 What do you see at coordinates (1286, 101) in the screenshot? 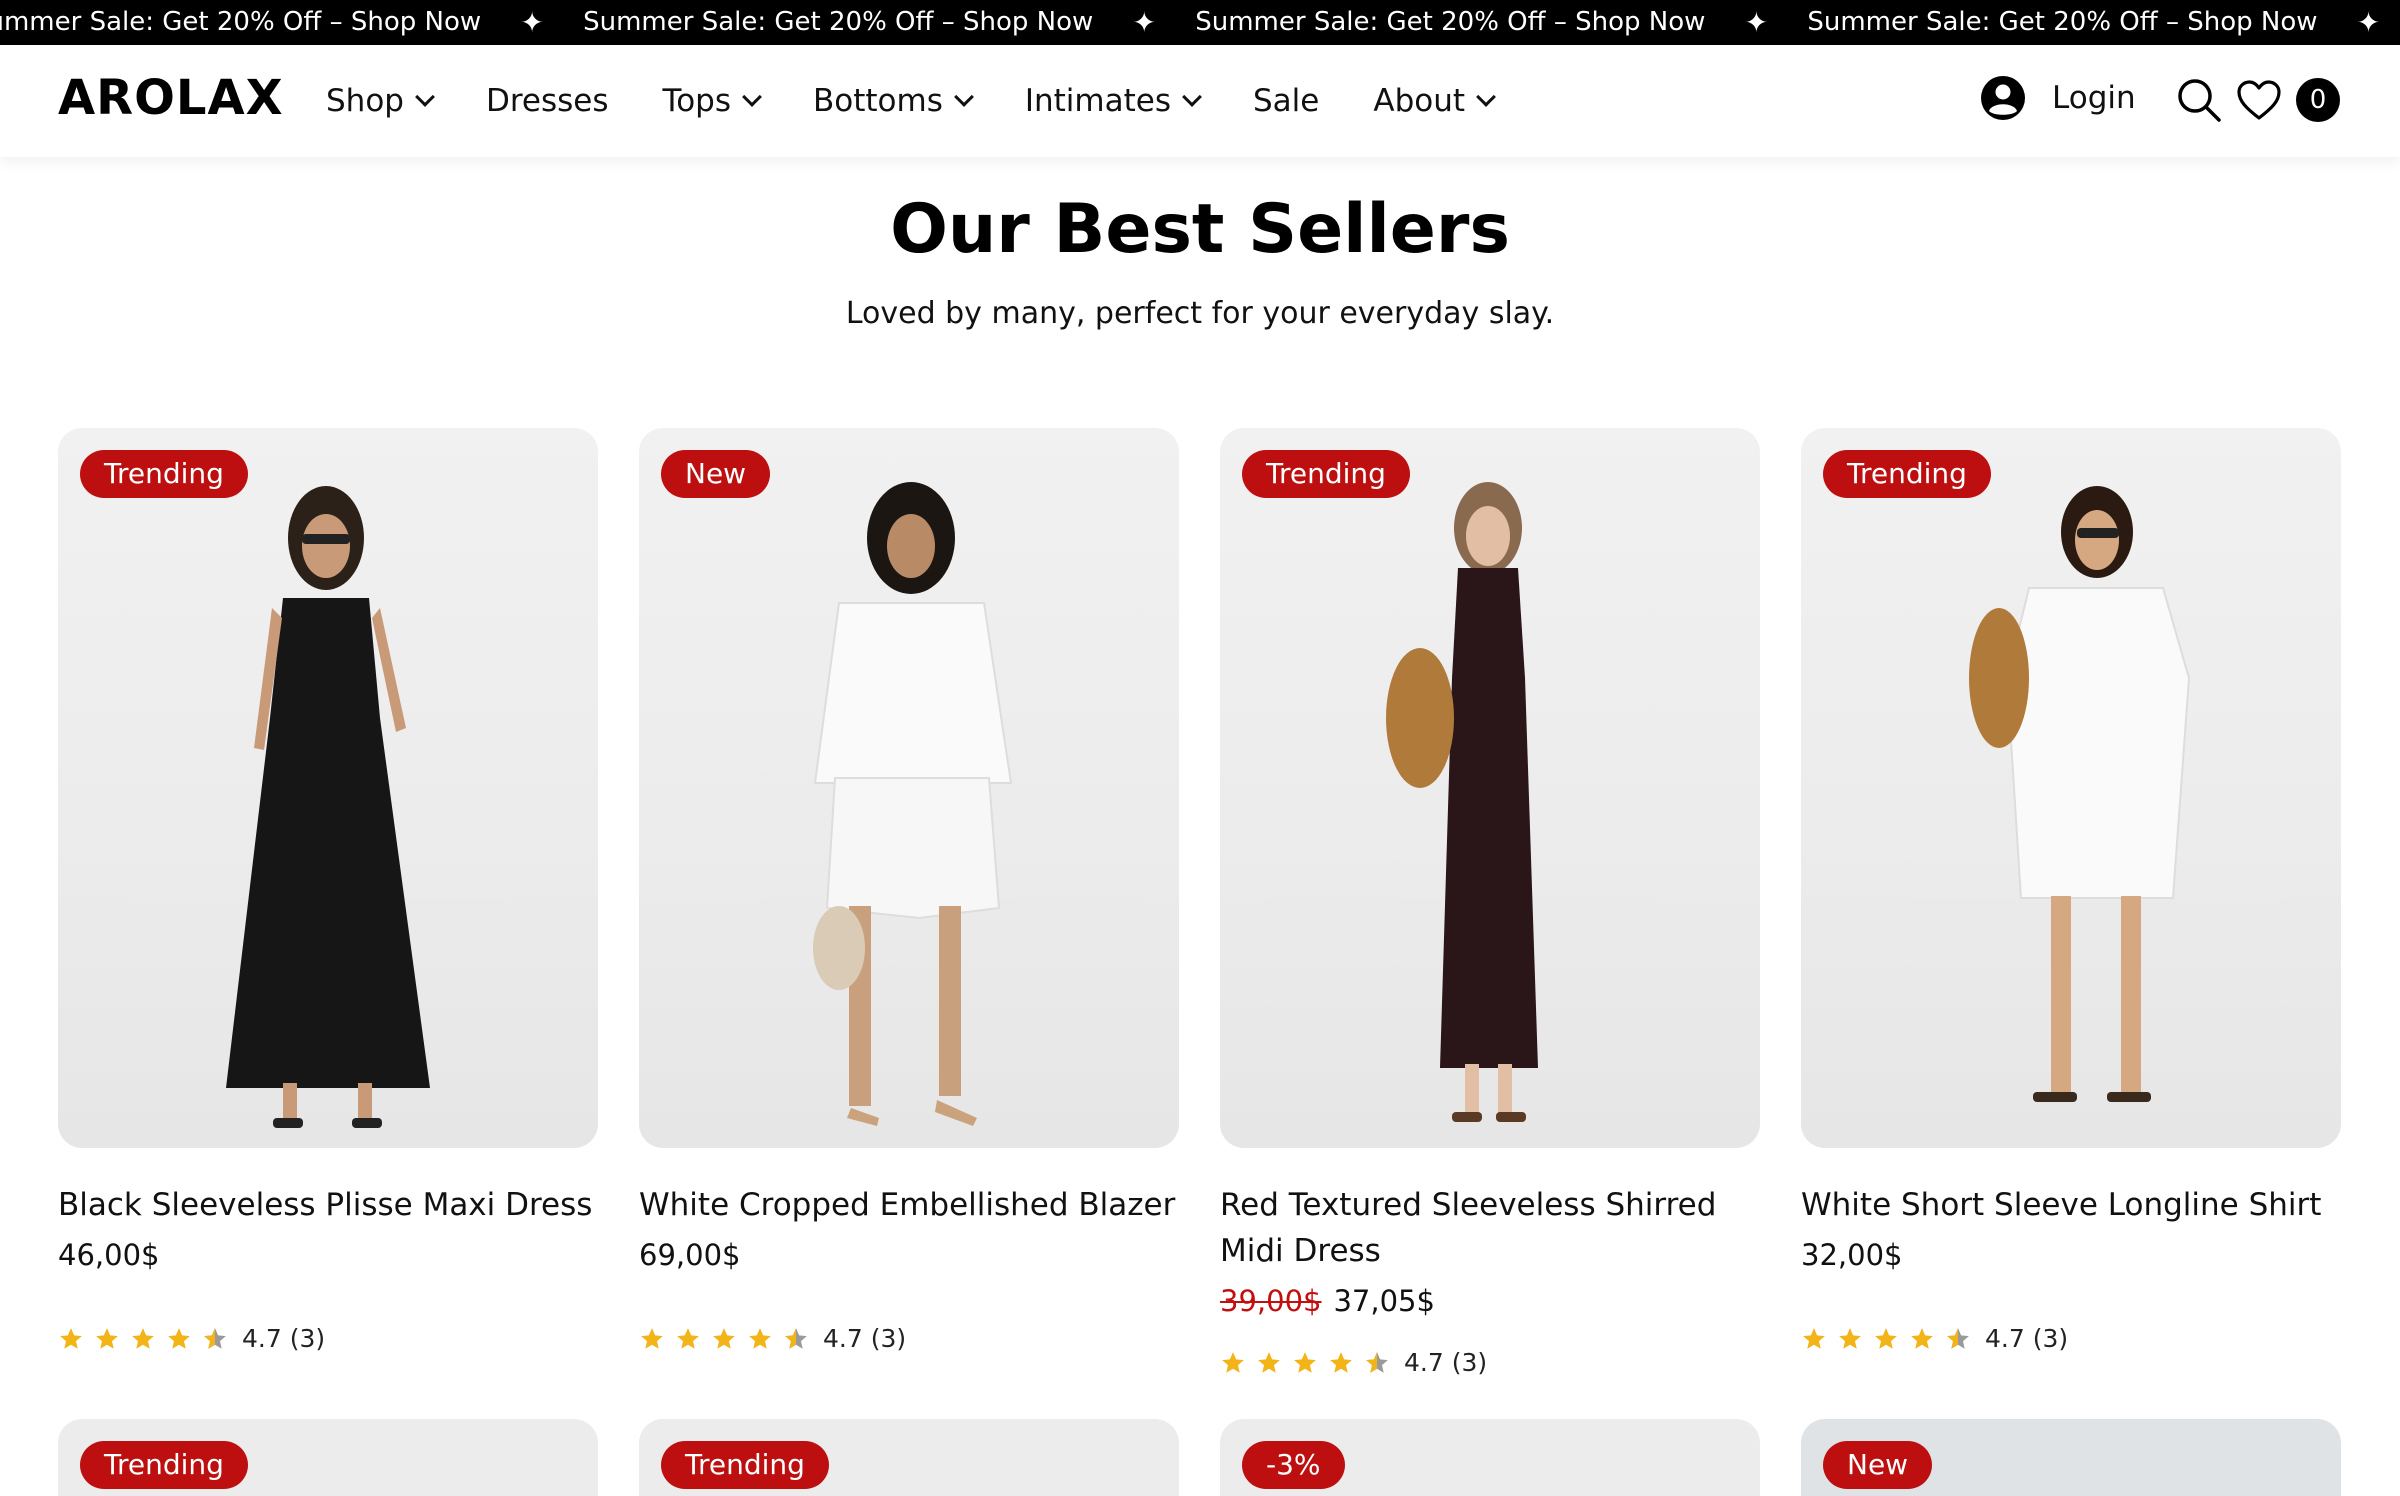
I see `nav-item-sale: Sale` at bounding box center [1286, 101].